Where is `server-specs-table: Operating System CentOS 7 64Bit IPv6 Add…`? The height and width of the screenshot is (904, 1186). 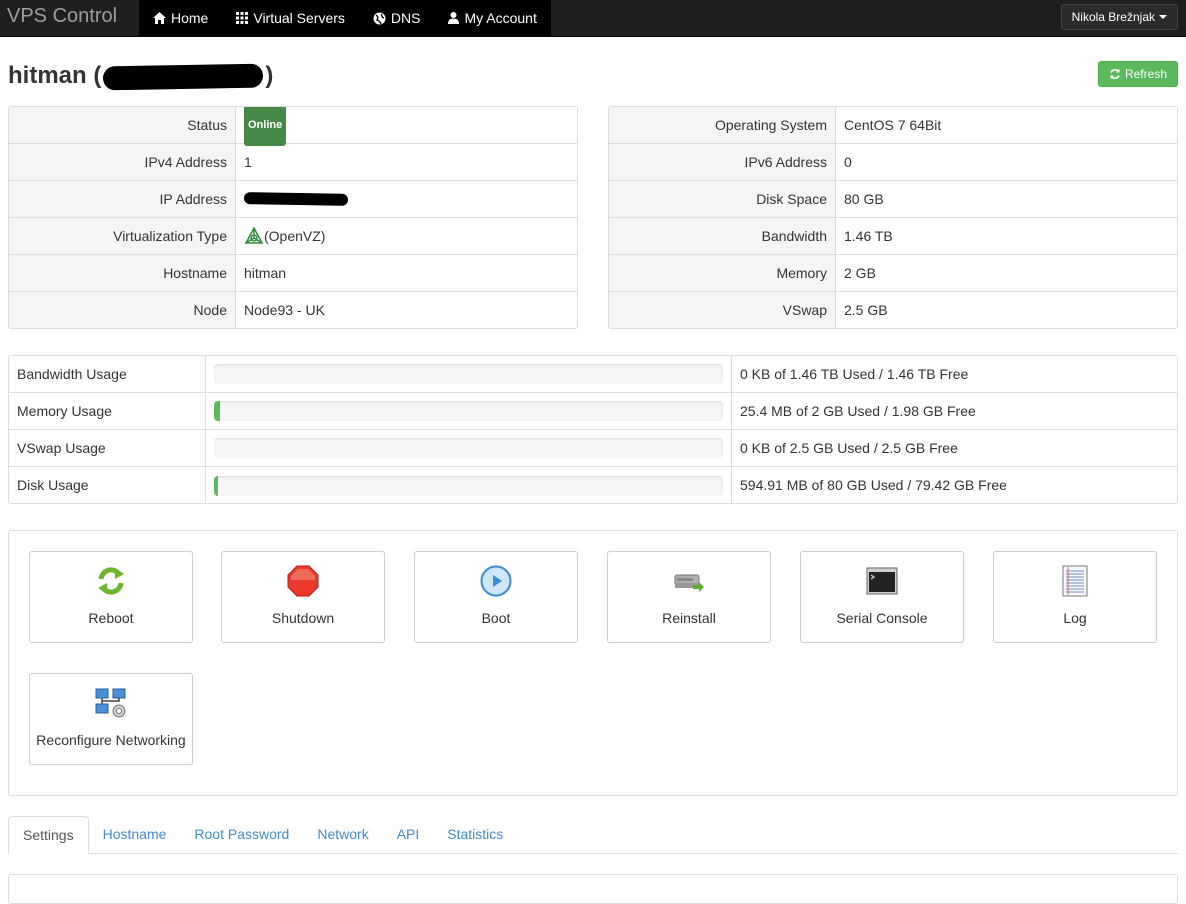 server-specs-table: Operating System CentOS 7 64Bit IPv6 Add… is located at coordinates (893, 217).